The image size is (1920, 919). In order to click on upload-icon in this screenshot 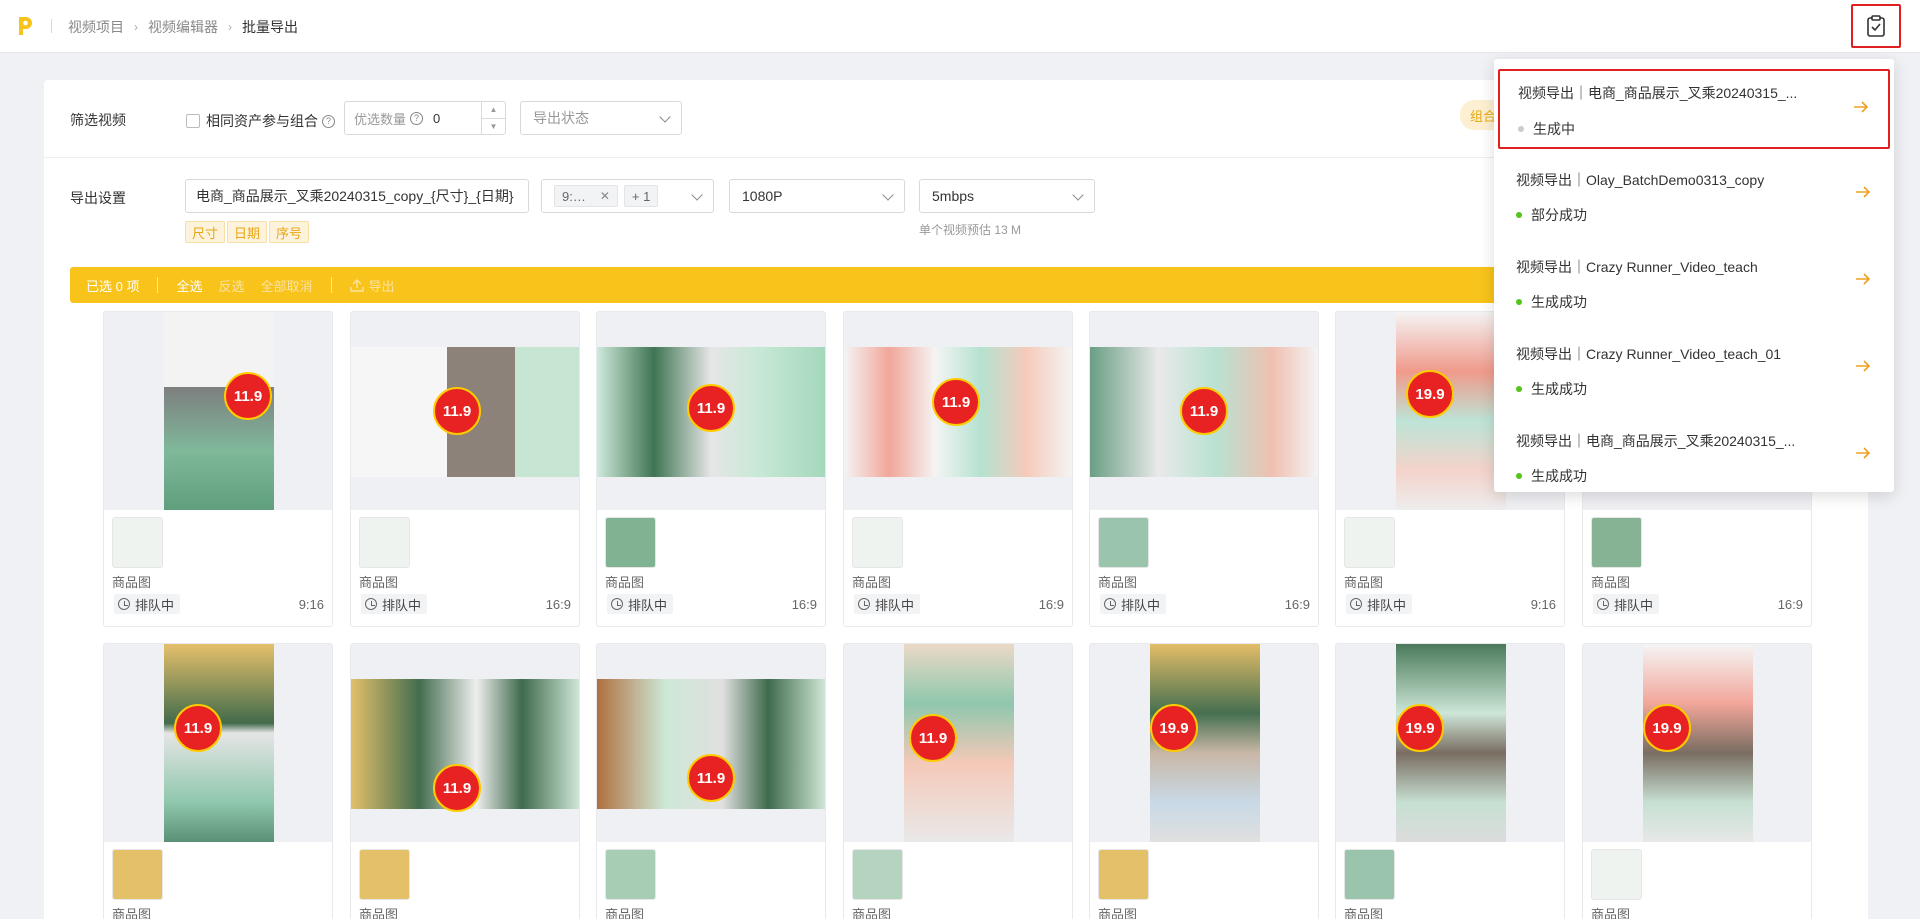, I will do `click(356, 285)`.